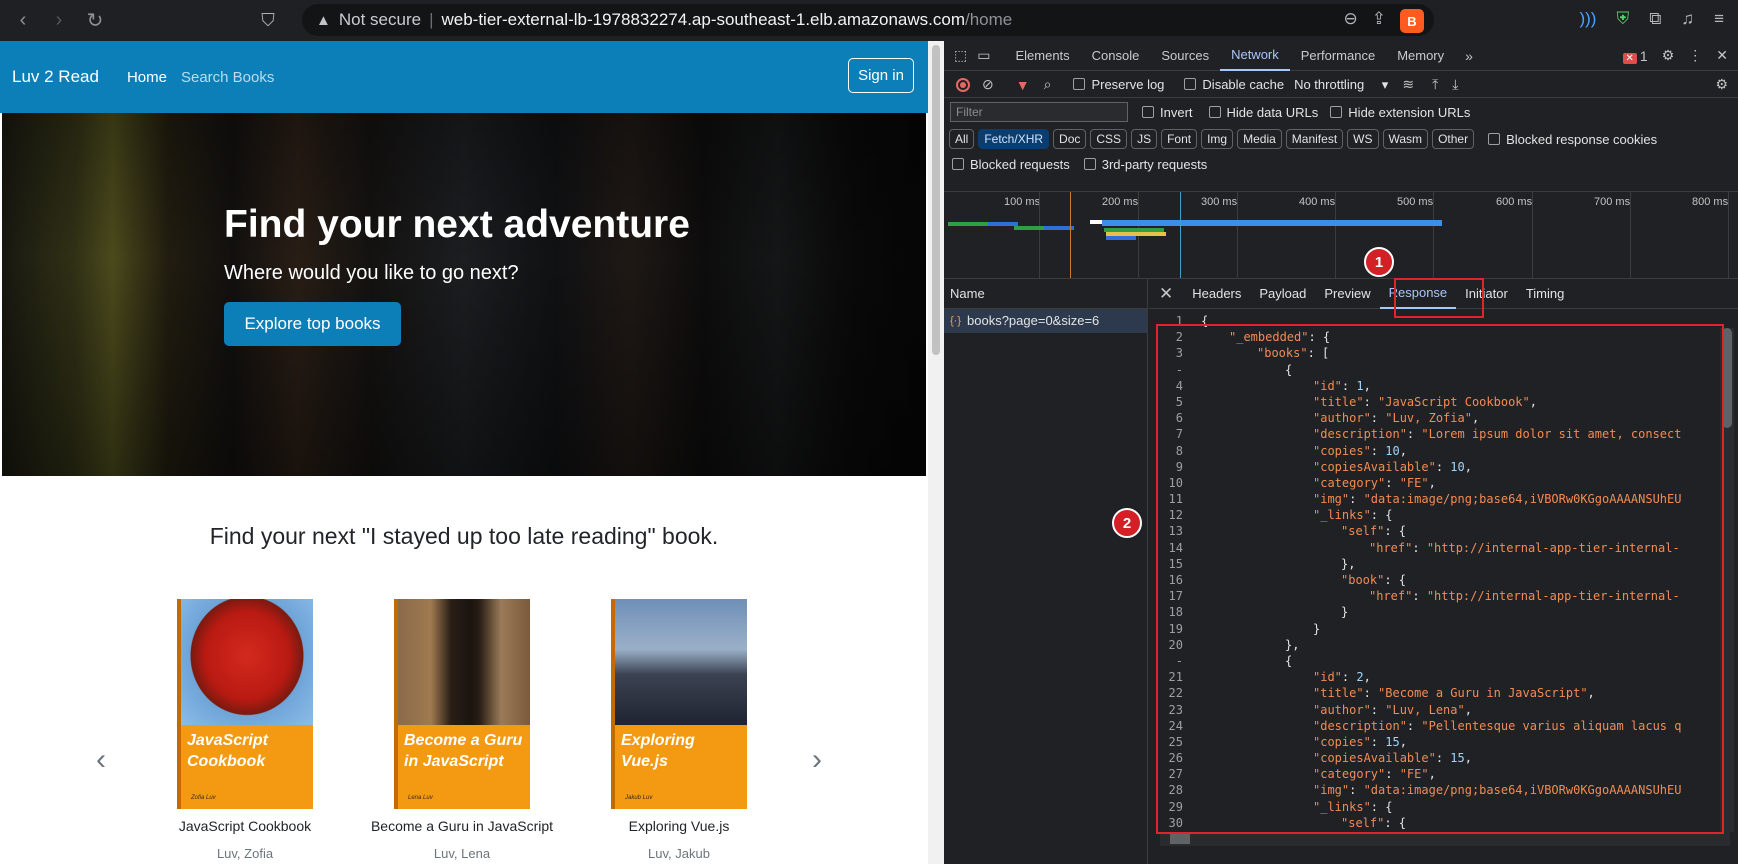  Describe the element at coordinates (1314, 139) in the screenshot. I see `filter-chip-manifest: Manifest` at that location.